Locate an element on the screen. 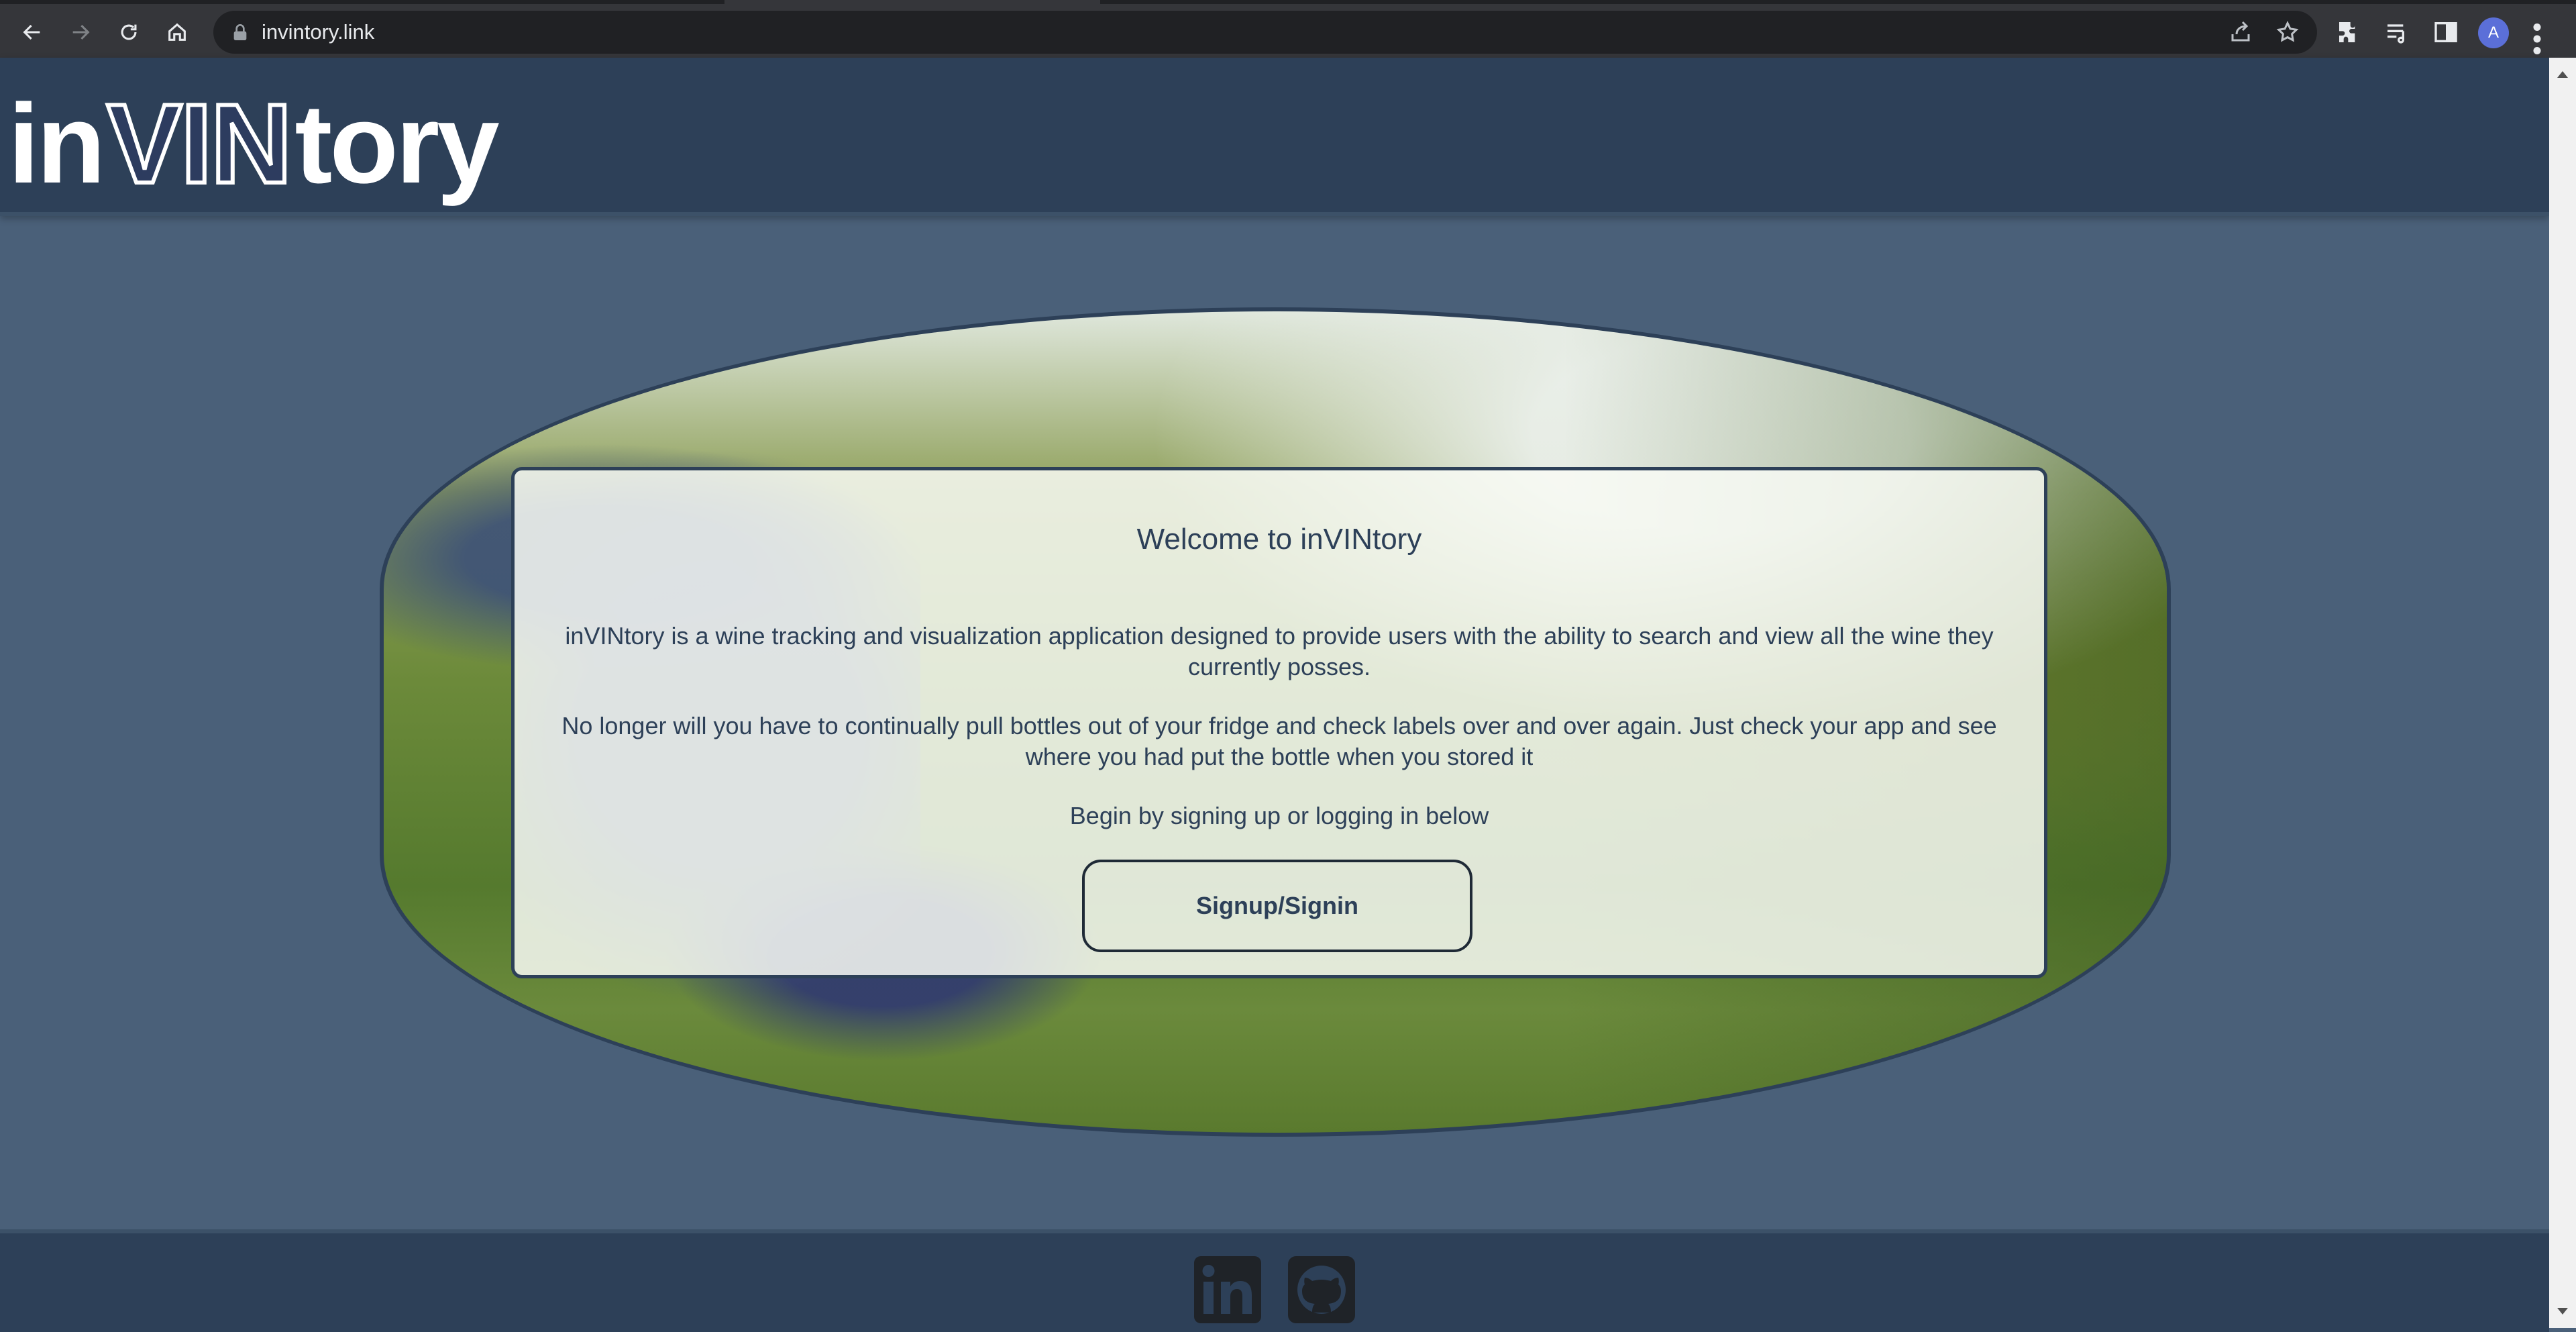 The width and height of the screenshot is (2576, 1332). reload-icon is located at coordinates (129, 32).